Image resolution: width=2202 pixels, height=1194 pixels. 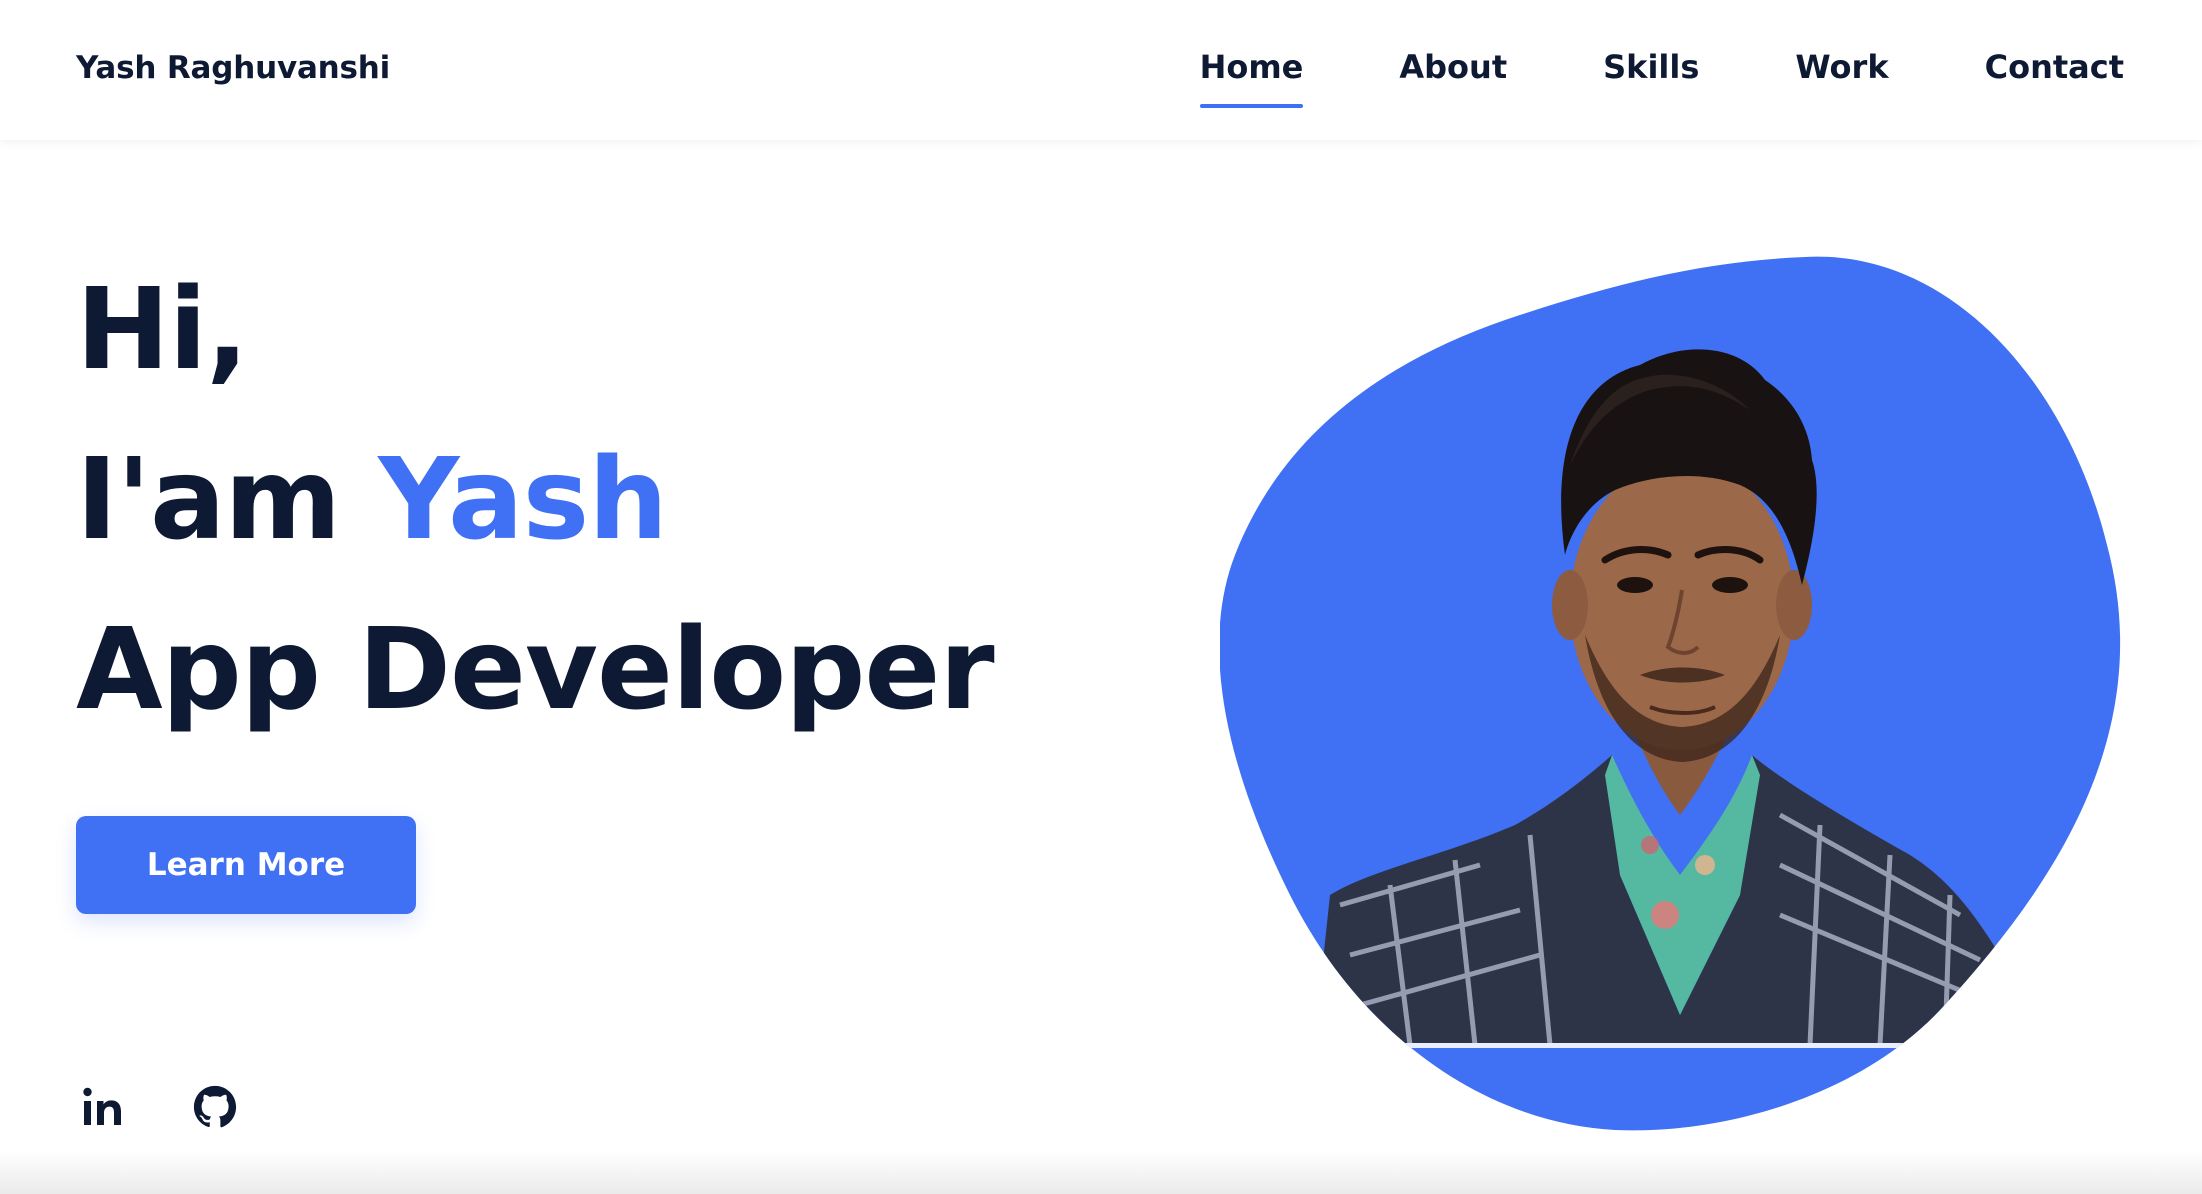 What do you see at coordinates (227, 500) in the screenshot?
I see `hero-intro-prefix: I'am` at bounding box center [227, 500].